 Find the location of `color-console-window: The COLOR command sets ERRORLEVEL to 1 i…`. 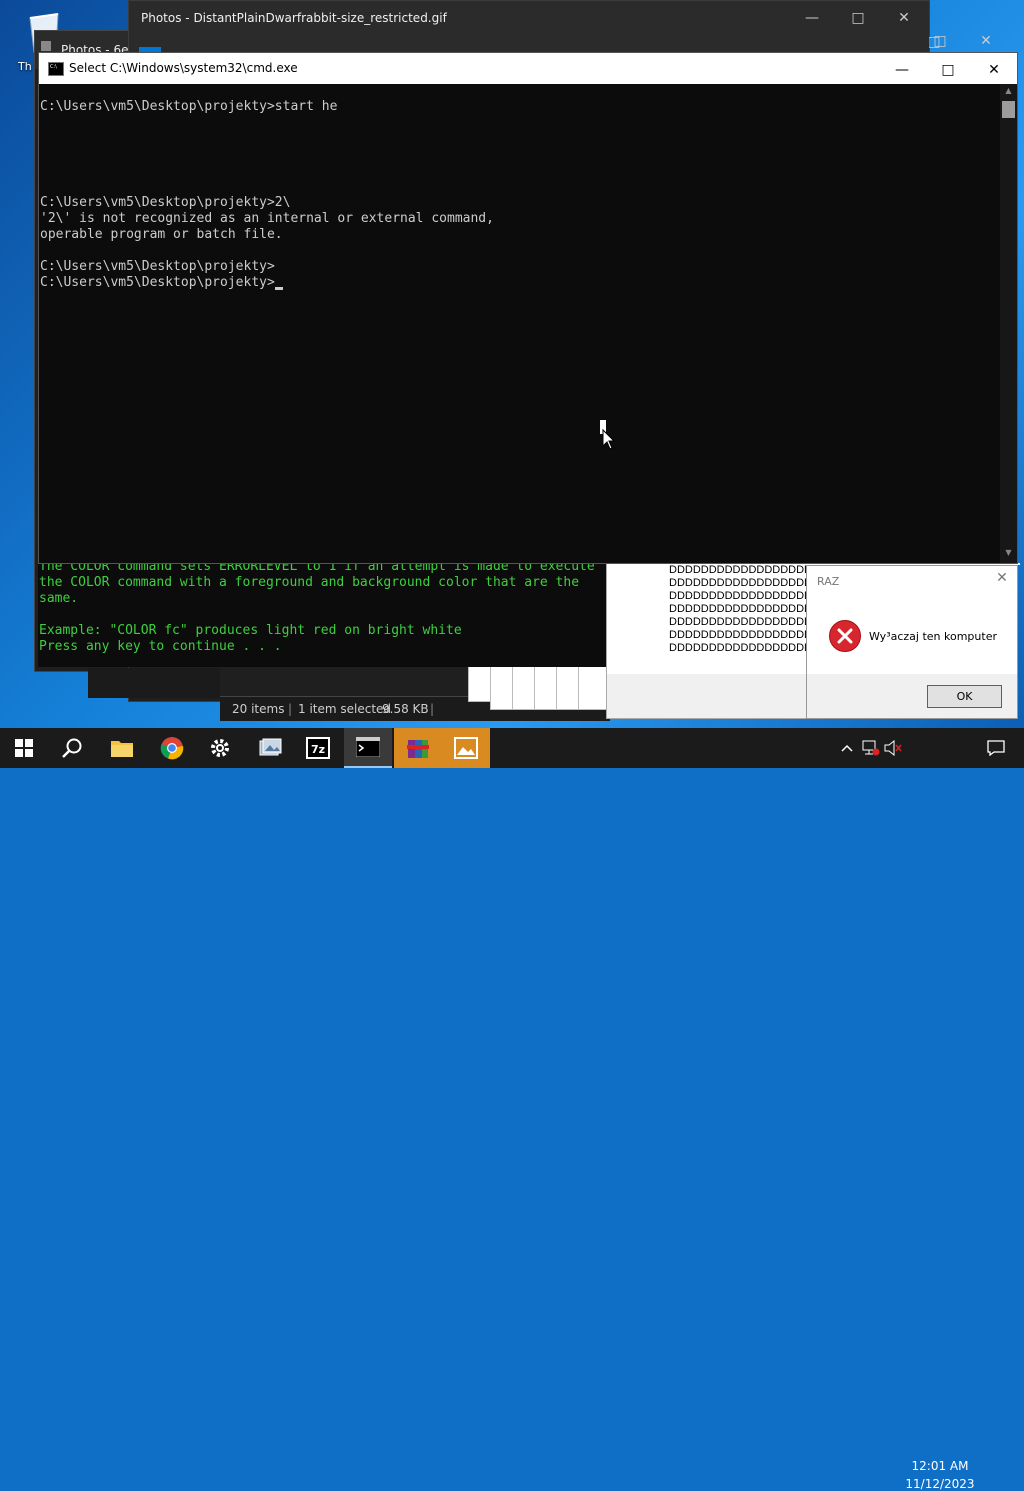

color-console-window: The COLOR command sets ERRORLEVEL to 1 i… is located at coordinates (323, 611).